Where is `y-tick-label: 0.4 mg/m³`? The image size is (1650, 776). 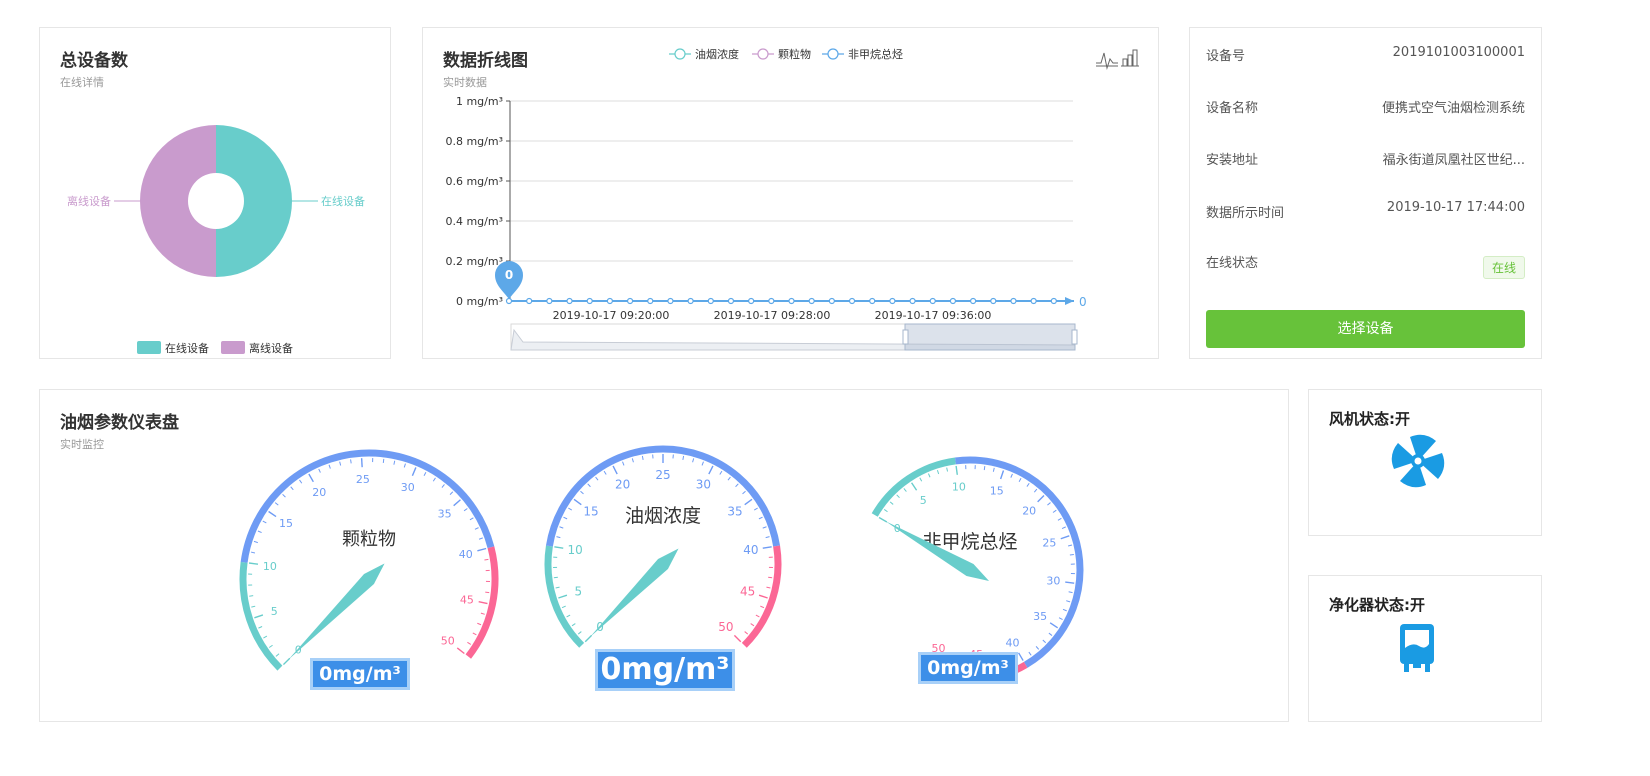
y-tick-label: 0.4 mg/m³ is located at coordinates (474, 221).